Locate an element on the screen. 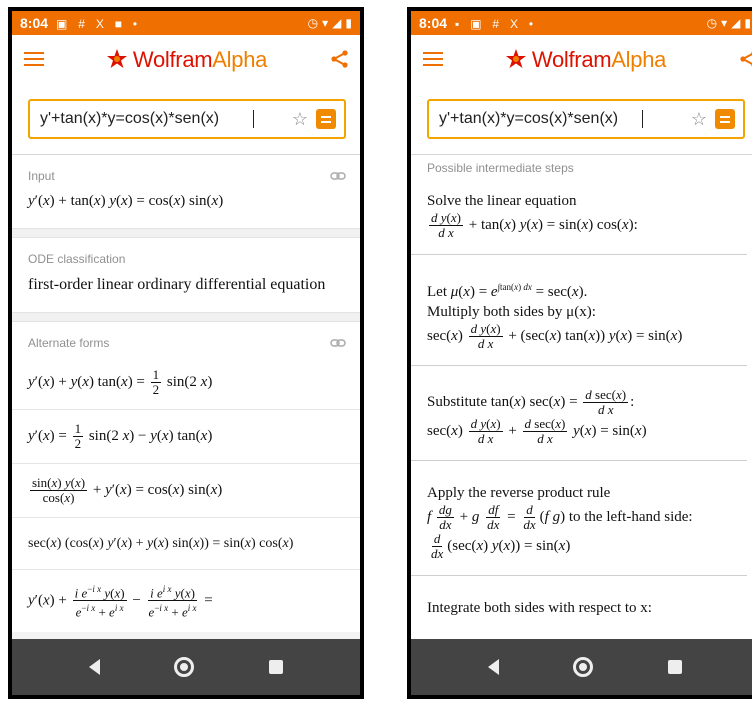 The image size is (752, 704). pod-title: Input is located at coordinates (41, 176).